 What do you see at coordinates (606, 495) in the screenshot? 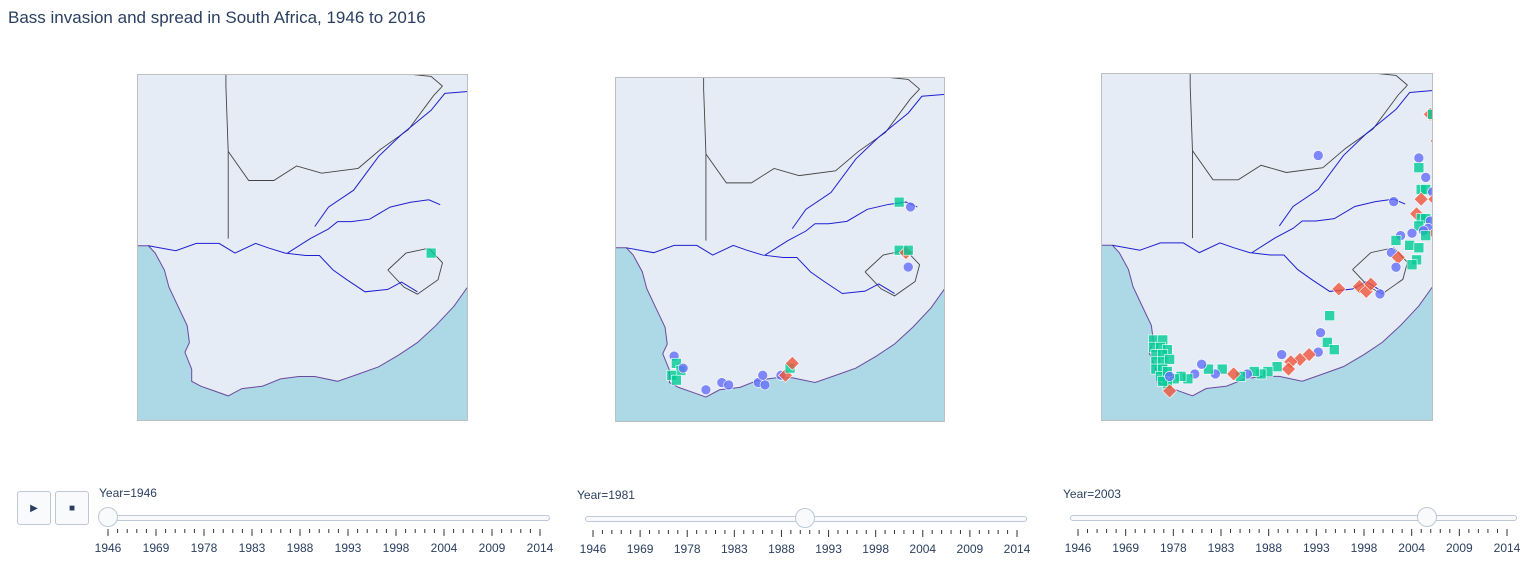
I see `slider-current-value-label: Year=1981` at bounding box center [606, 495].